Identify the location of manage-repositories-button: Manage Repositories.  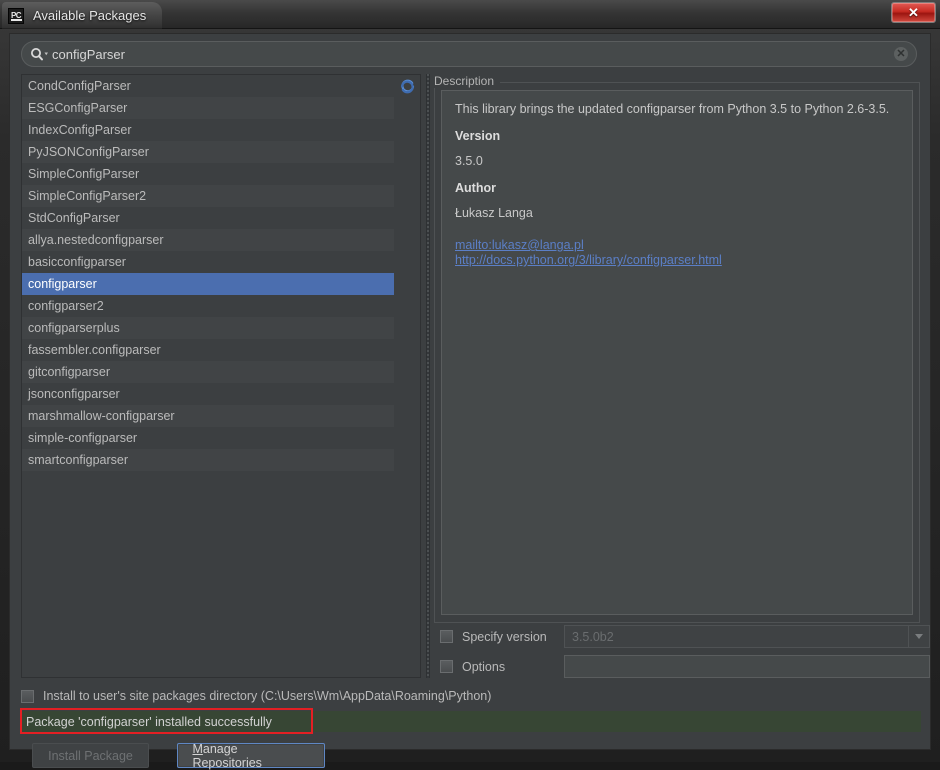
(251, 755).